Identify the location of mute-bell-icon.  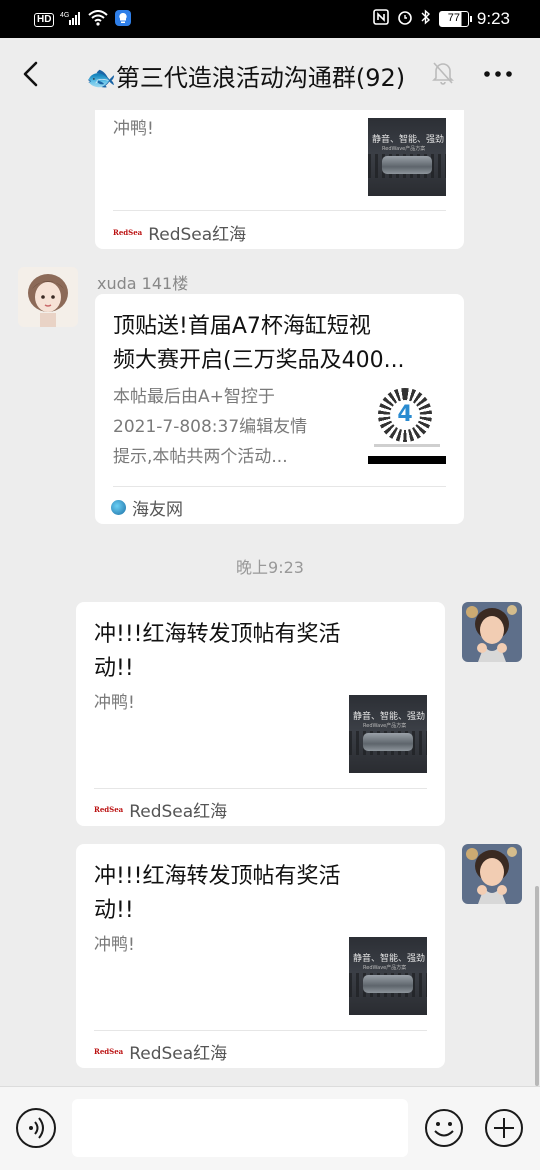
(443, 73).